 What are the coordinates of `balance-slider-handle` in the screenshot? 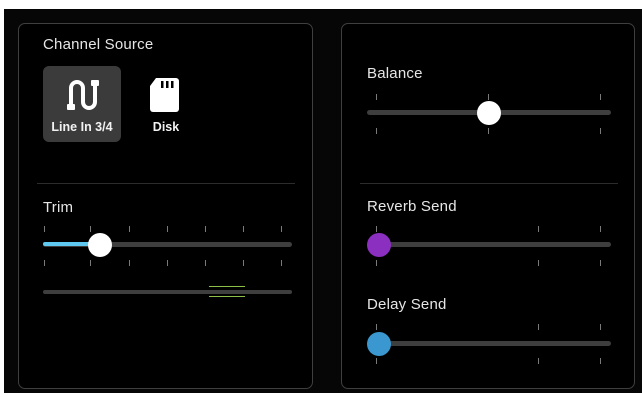 It's located at (489, 113).